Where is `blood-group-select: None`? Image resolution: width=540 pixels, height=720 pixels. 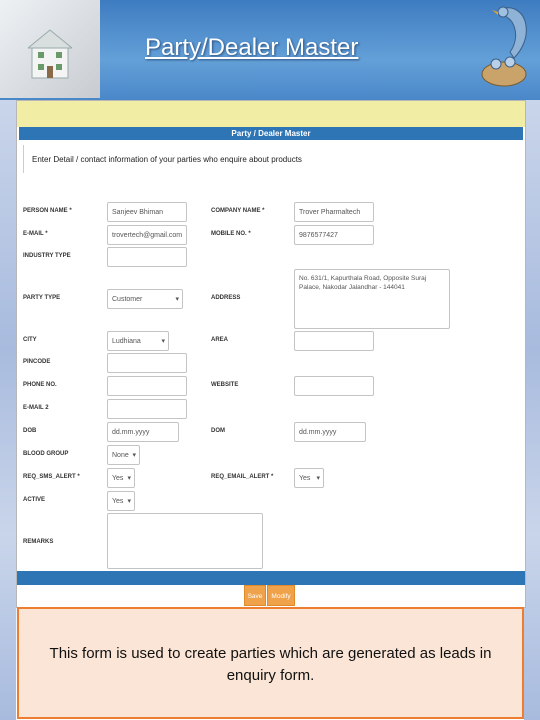
blood-group-select: None is located at coordinates (123, 455).